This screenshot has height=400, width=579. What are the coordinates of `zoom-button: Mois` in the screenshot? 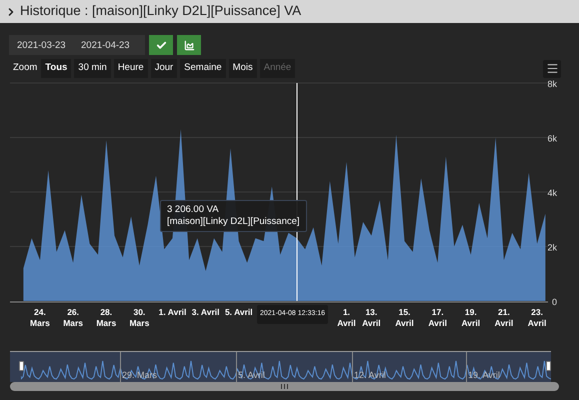 It's located at (242, 68).